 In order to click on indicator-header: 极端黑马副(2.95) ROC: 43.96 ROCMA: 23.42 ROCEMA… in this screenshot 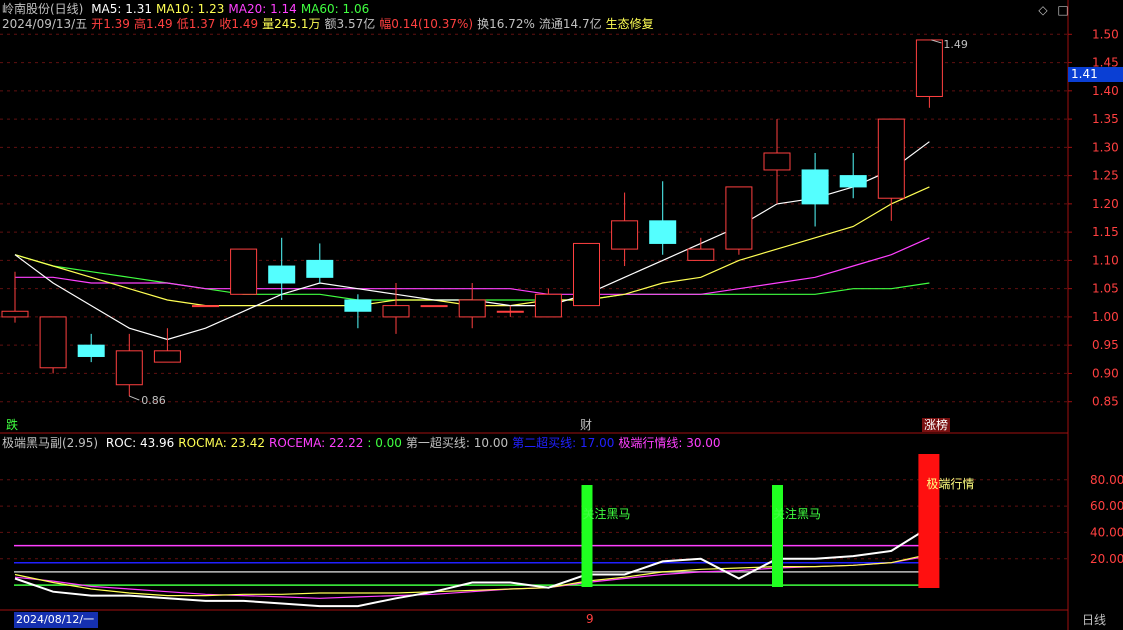, I will do `click(363, 443)`.